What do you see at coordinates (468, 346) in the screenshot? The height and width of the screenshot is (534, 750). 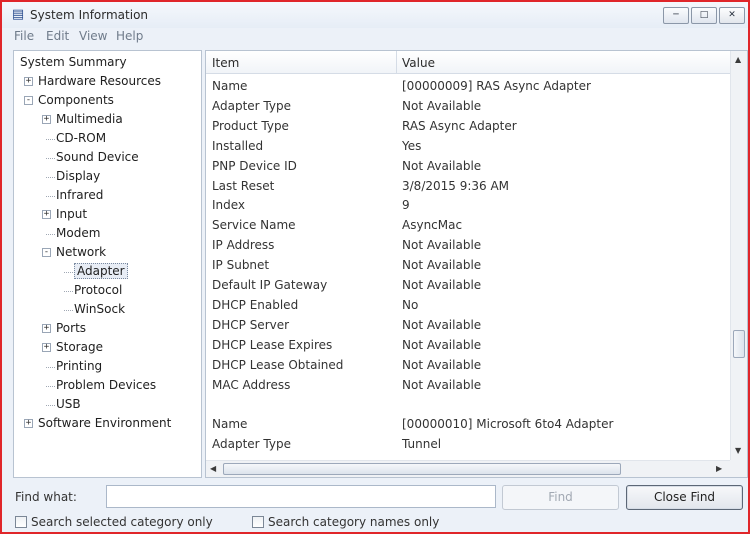 I see `table-row: DHCP Lease Expires Not Available` at bounding box center [468, 346].